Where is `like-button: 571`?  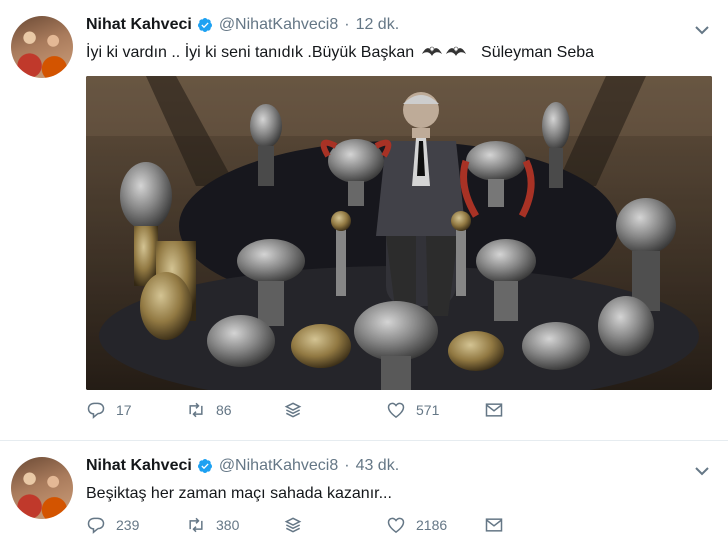
like-button: 571 is located at coordinates (412, 410).